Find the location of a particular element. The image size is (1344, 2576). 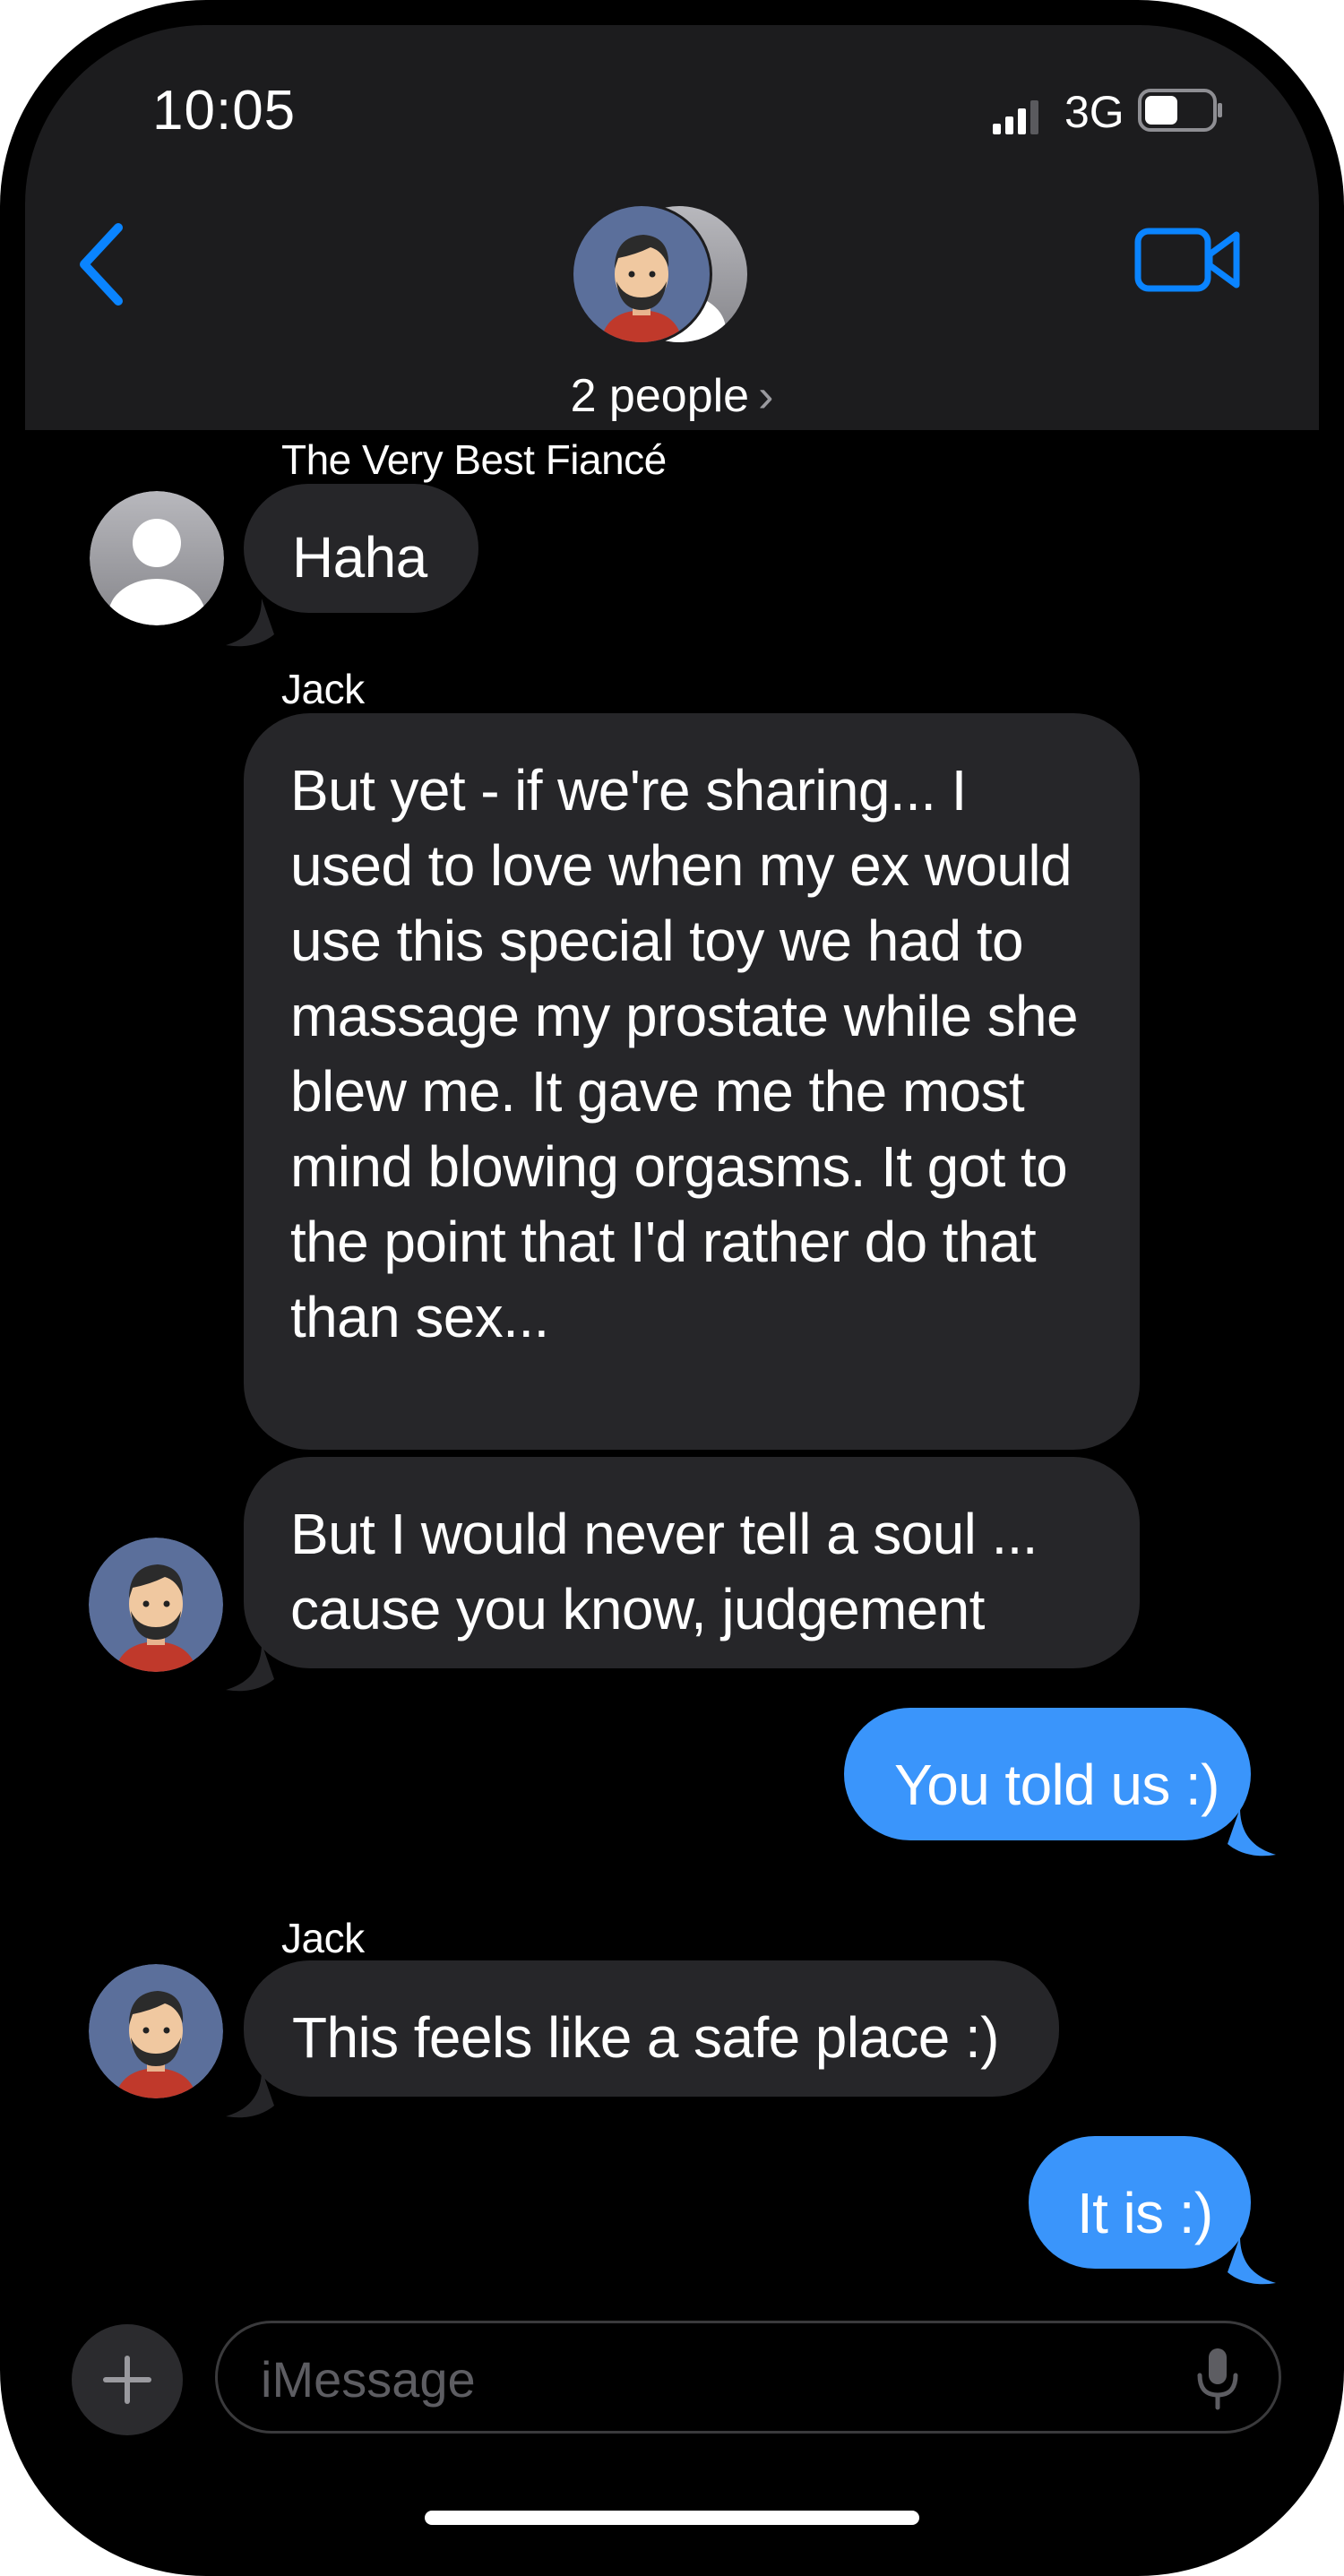

bubble-tail is located at coordinates (250, 623).